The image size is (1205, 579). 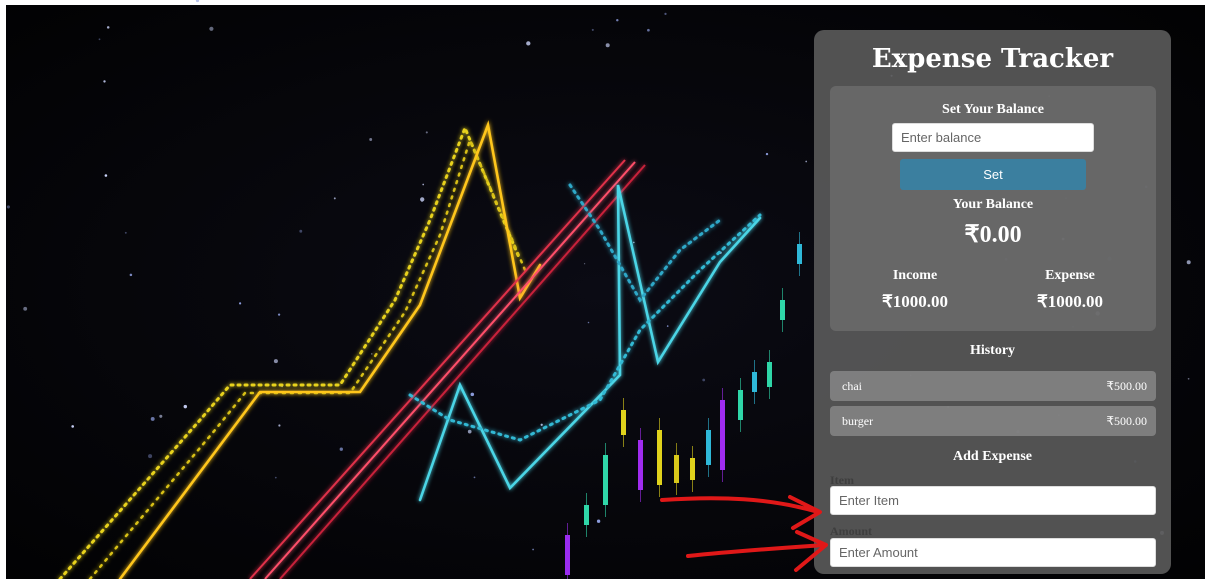 I want to click on income-amount: ₹1000.00, so click(x=915, y=301).